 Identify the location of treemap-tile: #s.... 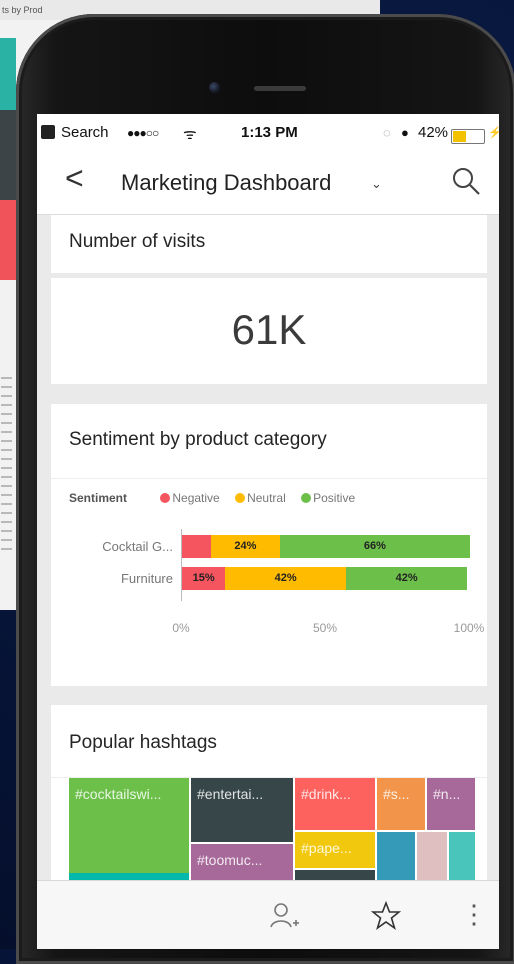
(401, 804).